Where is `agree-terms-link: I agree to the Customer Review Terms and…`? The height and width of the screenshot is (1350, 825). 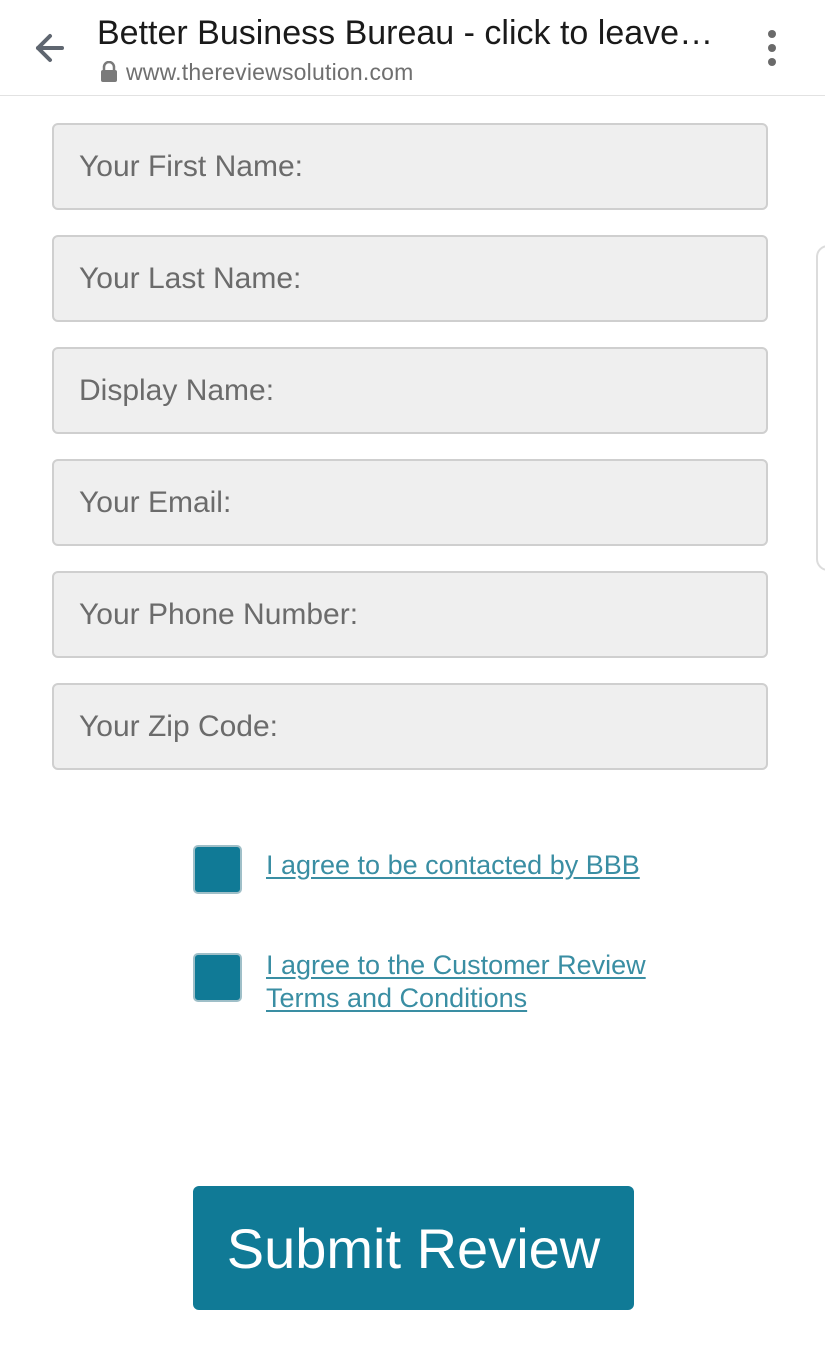
agree-terms-link: I agree to the Customer Review Terms and… is located at coordinates (476, 982).